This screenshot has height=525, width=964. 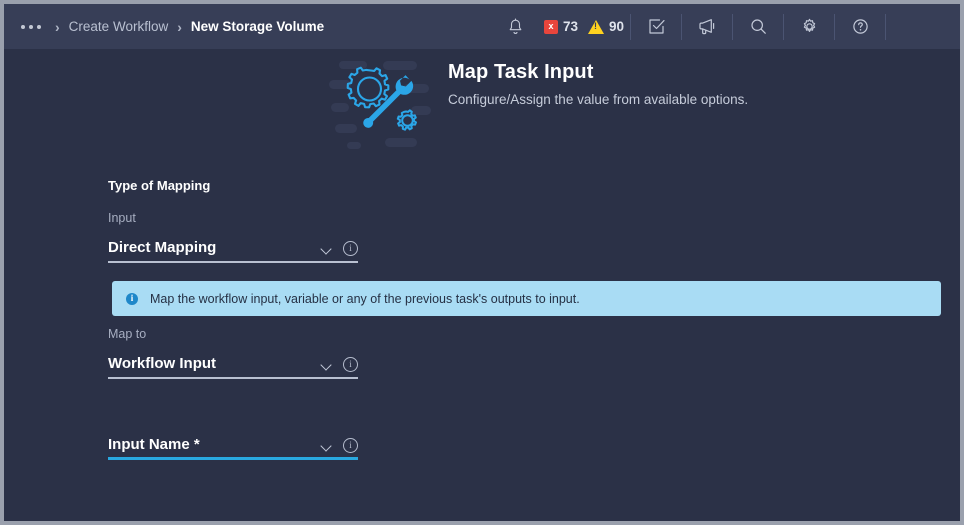 I want to click on breadcrumb: › Create Workflow › New Storage Volume, so click(x=164, y=26).